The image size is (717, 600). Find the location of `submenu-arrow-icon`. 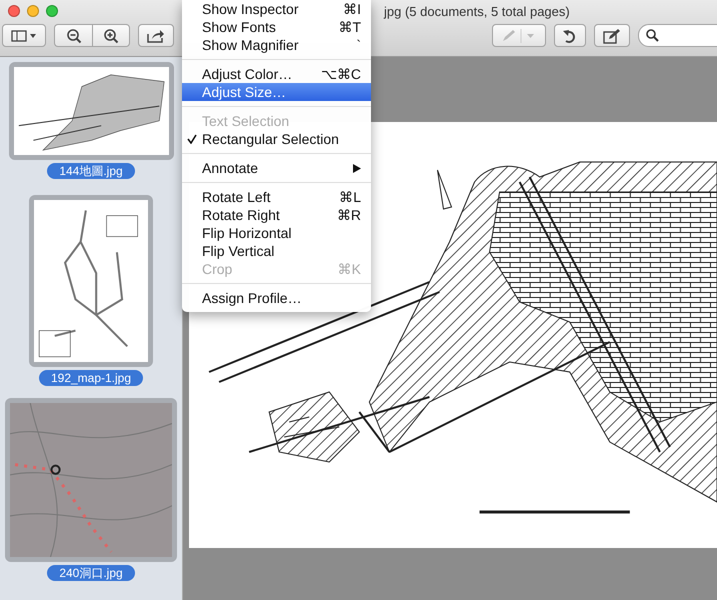

submenu-arrow-icon is located at coordinates (357, 168).